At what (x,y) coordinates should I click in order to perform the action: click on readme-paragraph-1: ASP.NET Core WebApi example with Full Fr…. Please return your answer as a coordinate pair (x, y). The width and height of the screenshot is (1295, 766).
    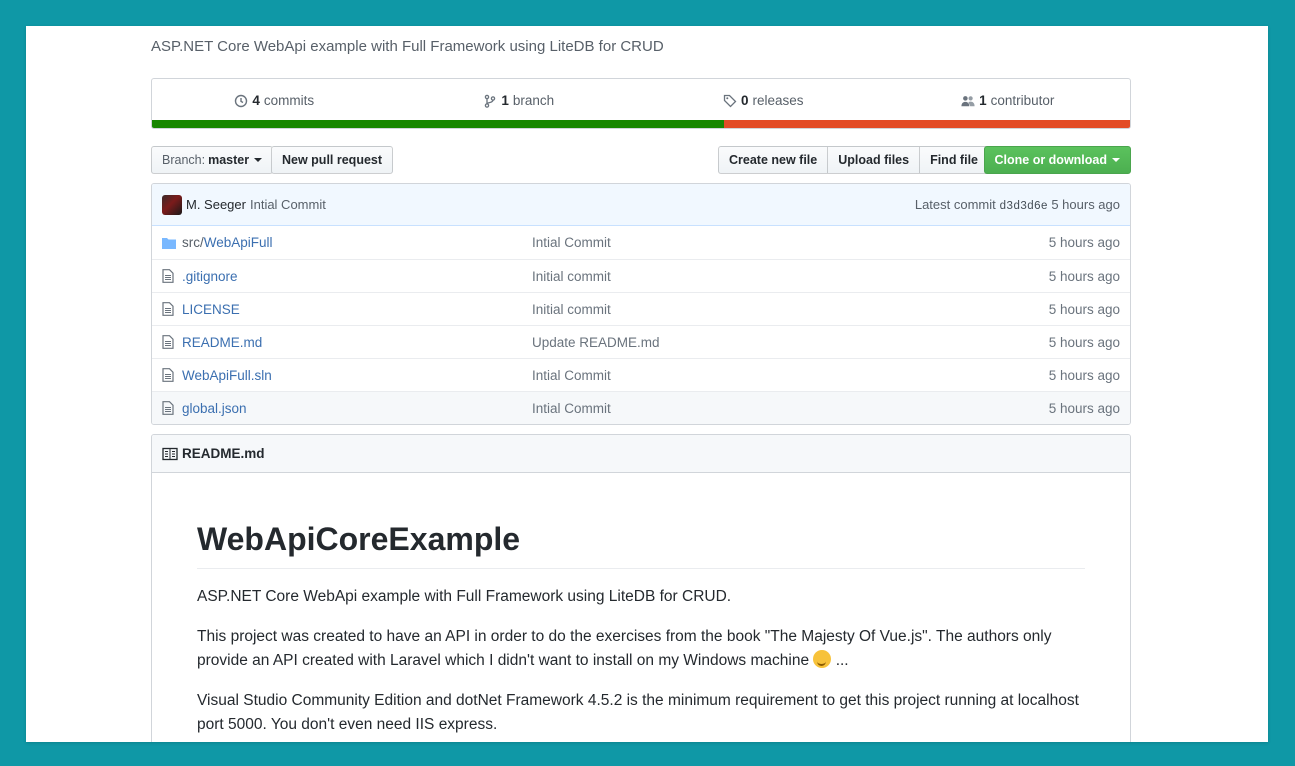
    Looking at the image, I should click on (464, 596).